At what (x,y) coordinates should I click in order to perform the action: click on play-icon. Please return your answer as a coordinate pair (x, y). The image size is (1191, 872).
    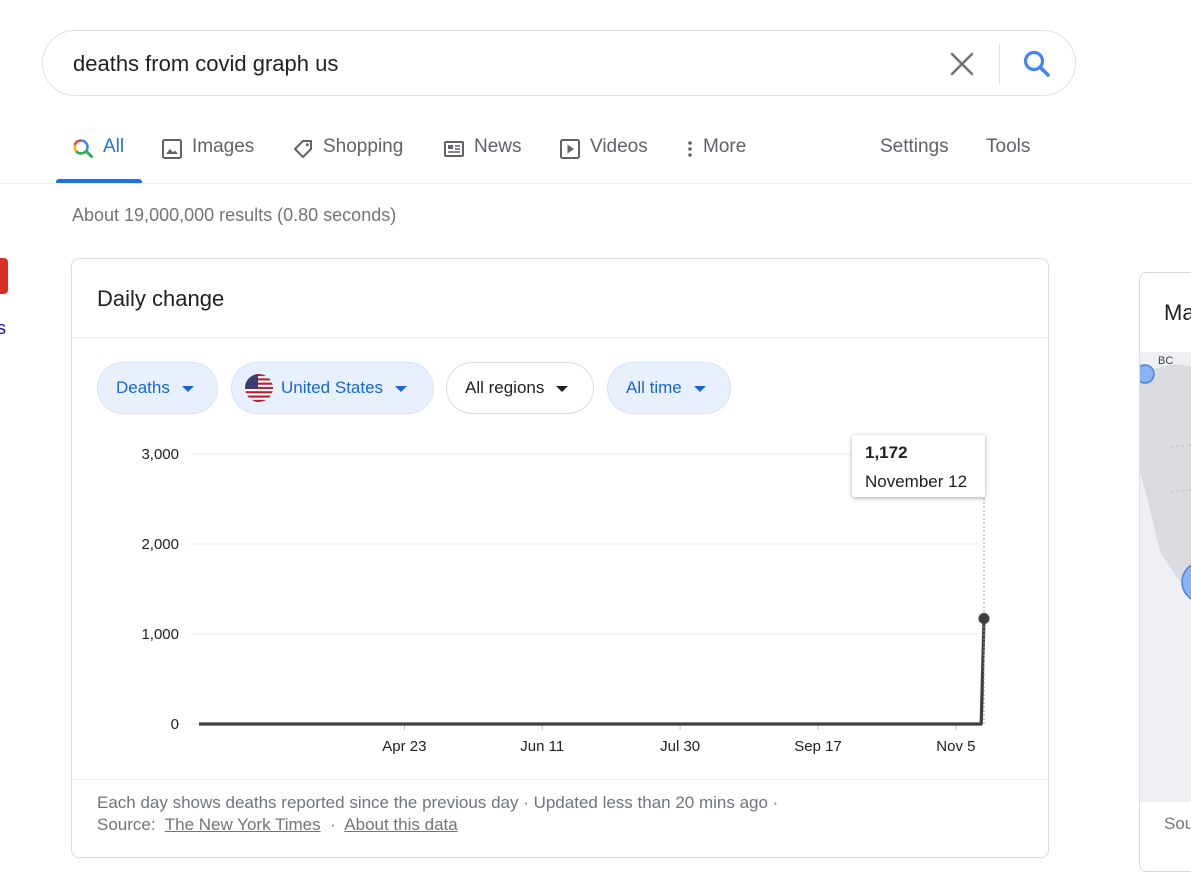
    Looking at the image, I should click on (570, 149).